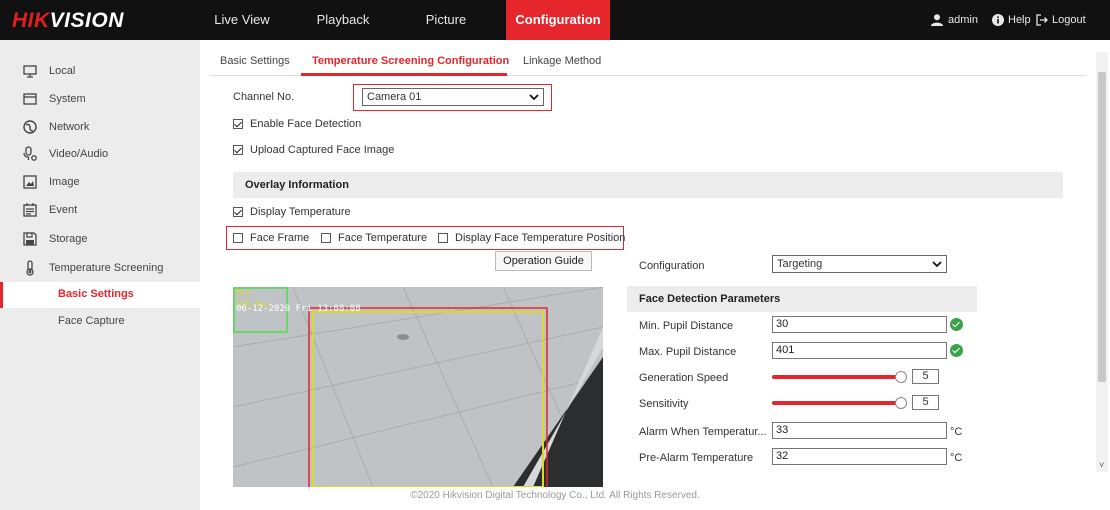 The height and width of the screenshot is (510, 1110). I want to click on image-icon, so click(30, 182).